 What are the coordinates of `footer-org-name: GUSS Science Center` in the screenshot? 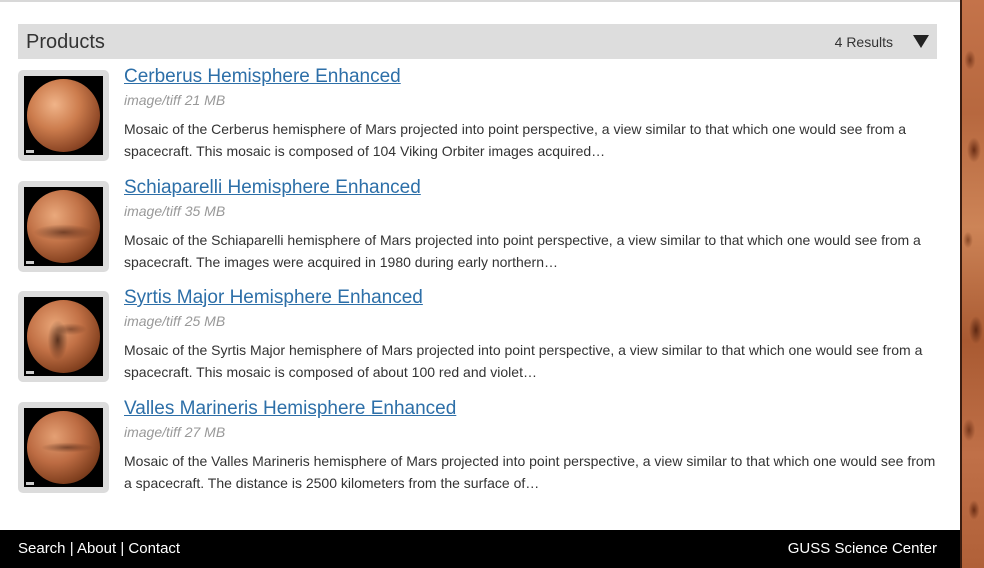 It's located at (862, 548).